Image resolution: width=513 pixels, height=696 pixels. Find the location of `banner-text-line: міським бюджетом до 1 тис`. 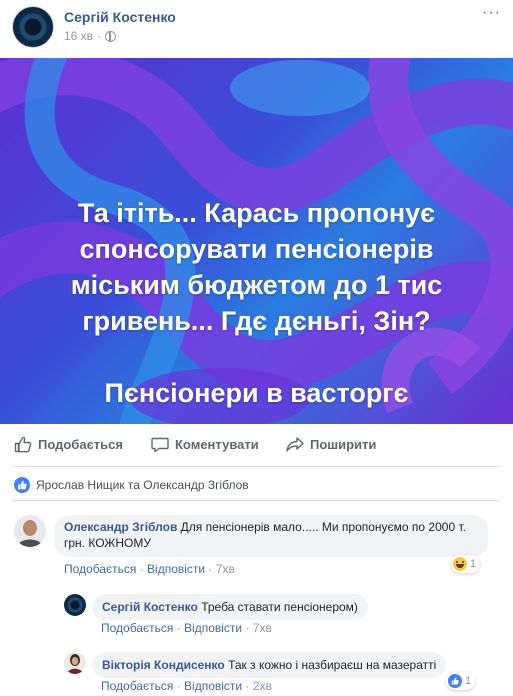

banner-text-line: міським бюджетом до 1 тис is located at coordinates (256, 285).